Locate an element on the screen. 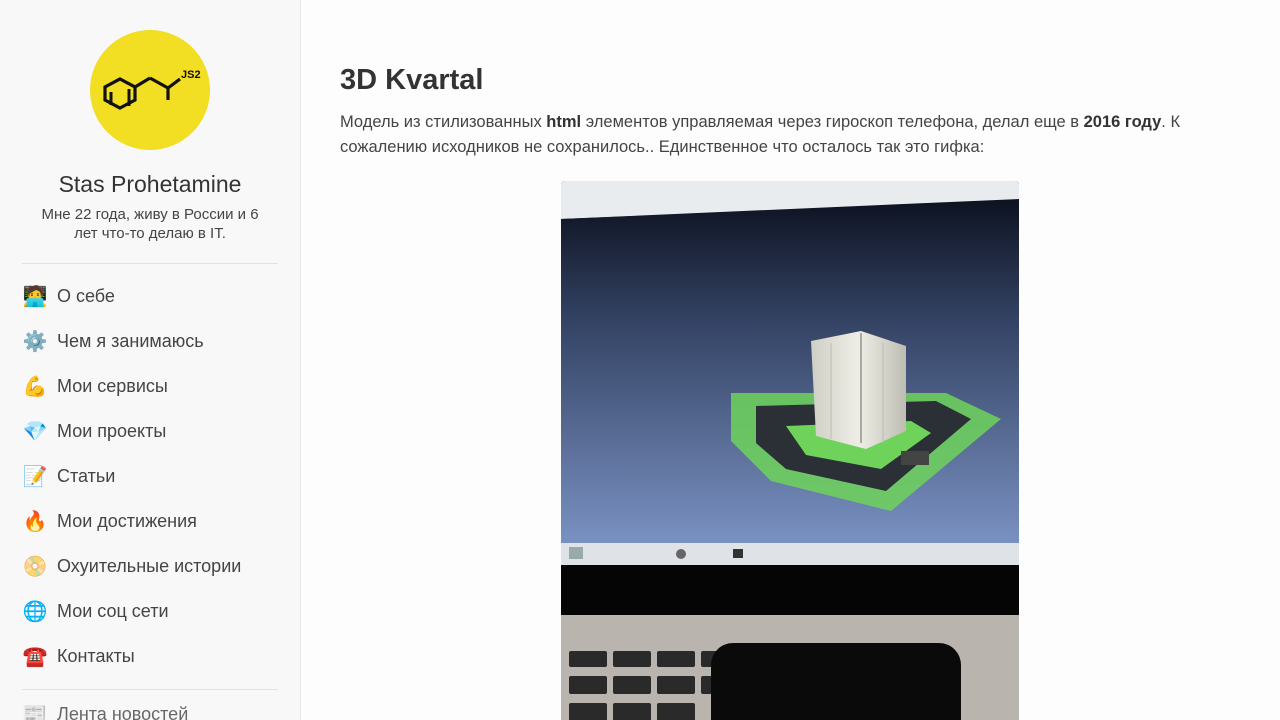 Image resolution: width=1280 pixels, height=720 pixels. technologist-icon: 🧑‍💻 is located at coordinates (35, 296).